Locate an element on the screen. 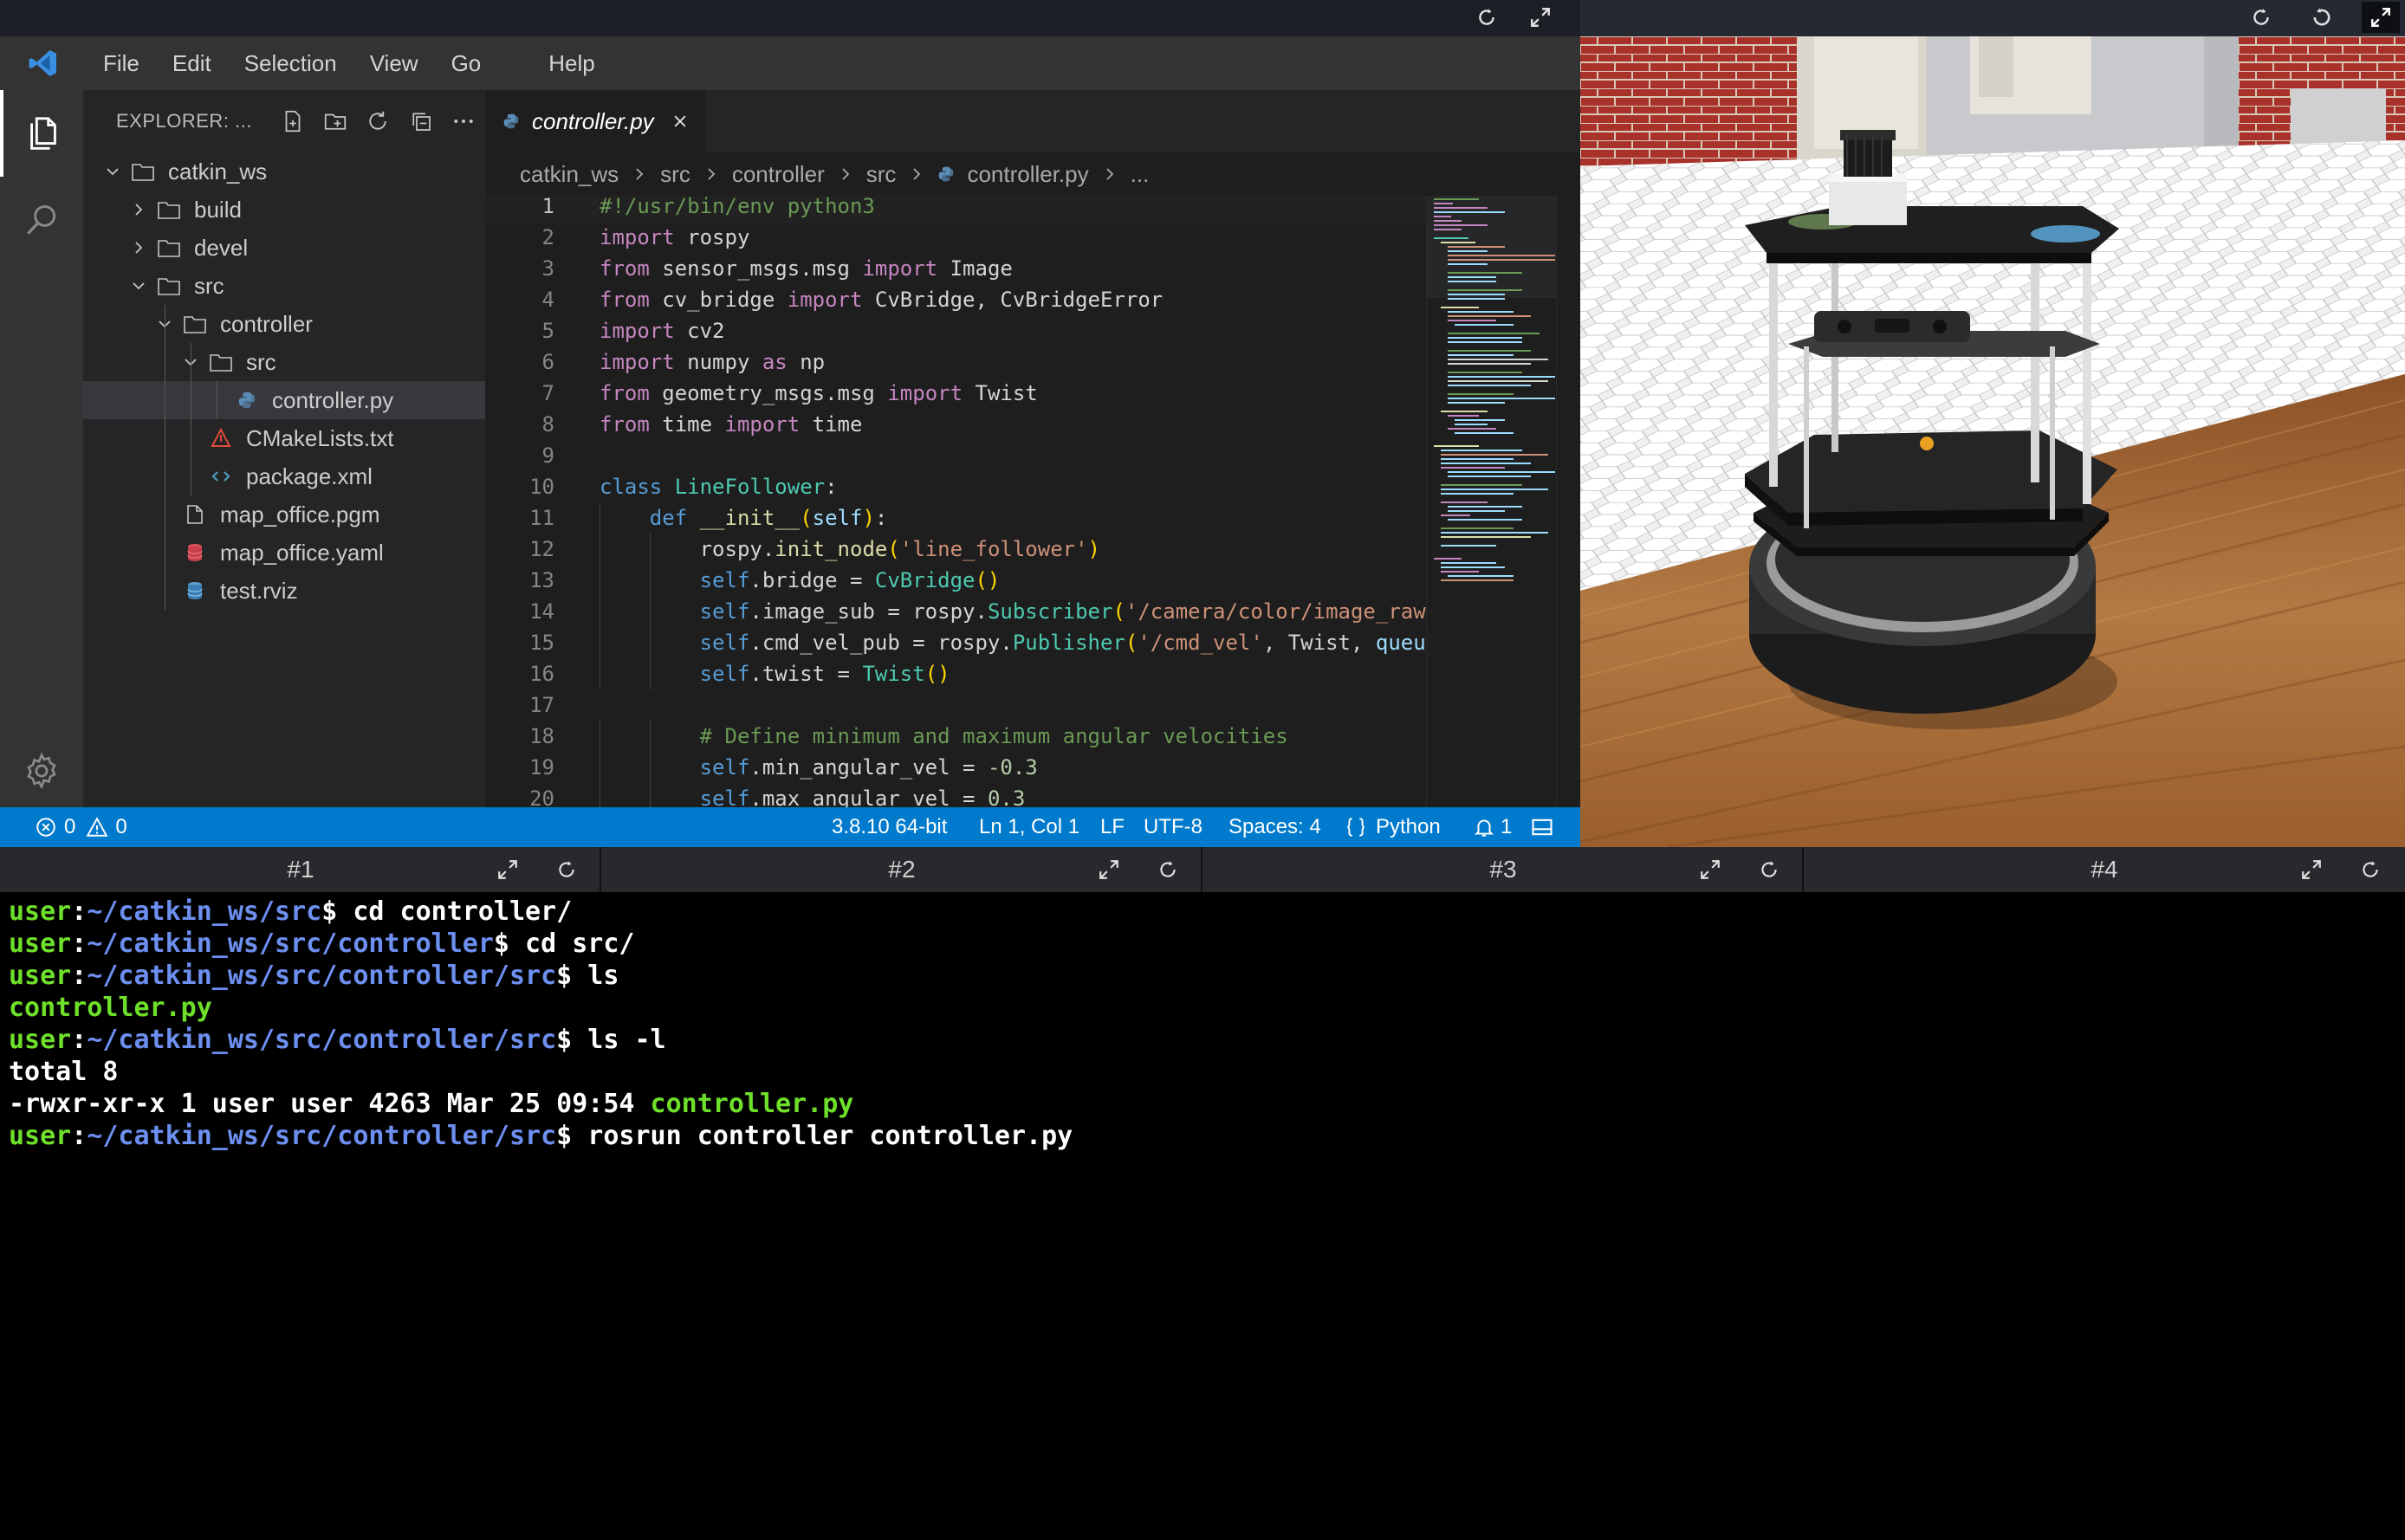 This screenshot has height=1540, width=2405. reload-ide-button is located at coordinates (1486, 17).